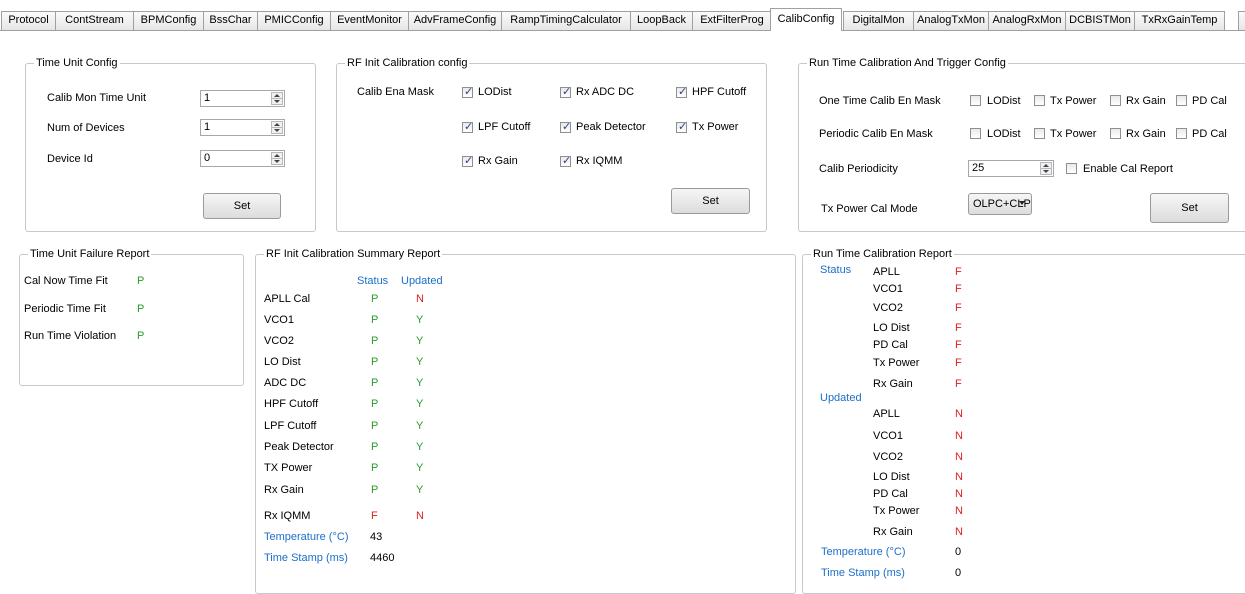  What do you see at coordinates (455, 20) in the screenshot?
I see `tab-advframeconfig: AdvFrameConfig` at bounding box center [455, 20].